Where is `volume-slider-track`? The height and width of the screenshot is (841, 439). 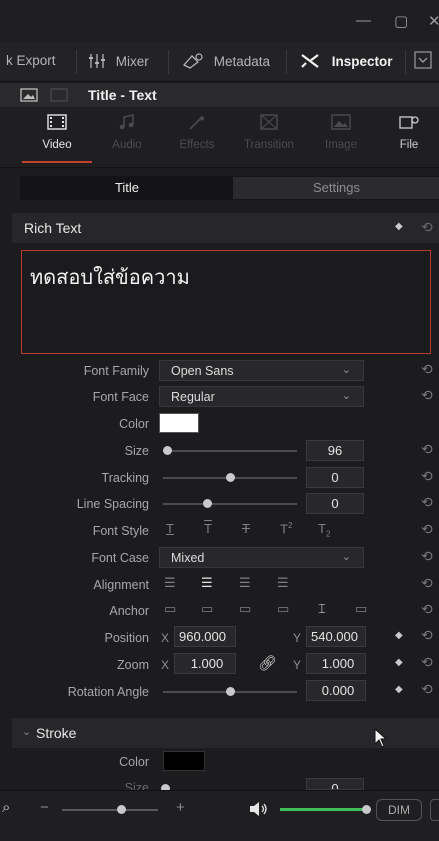
volume-slider-track is located at coordinates (323, 809).